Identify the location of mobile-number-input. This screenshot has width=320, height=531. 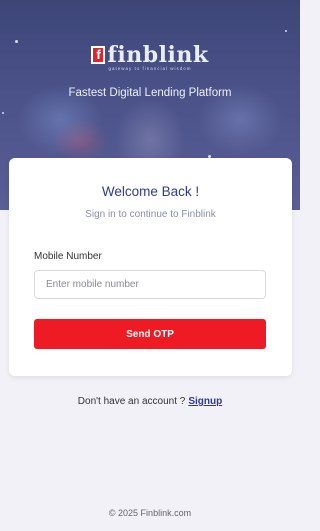
(150, 284).